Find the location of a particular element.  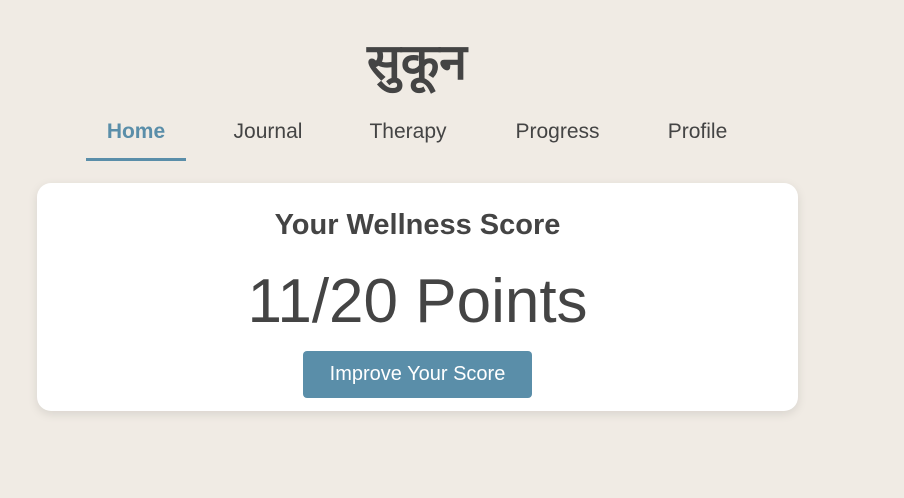

wellness-score-title: Your Wellness Score is located at coordinates (417, 225).